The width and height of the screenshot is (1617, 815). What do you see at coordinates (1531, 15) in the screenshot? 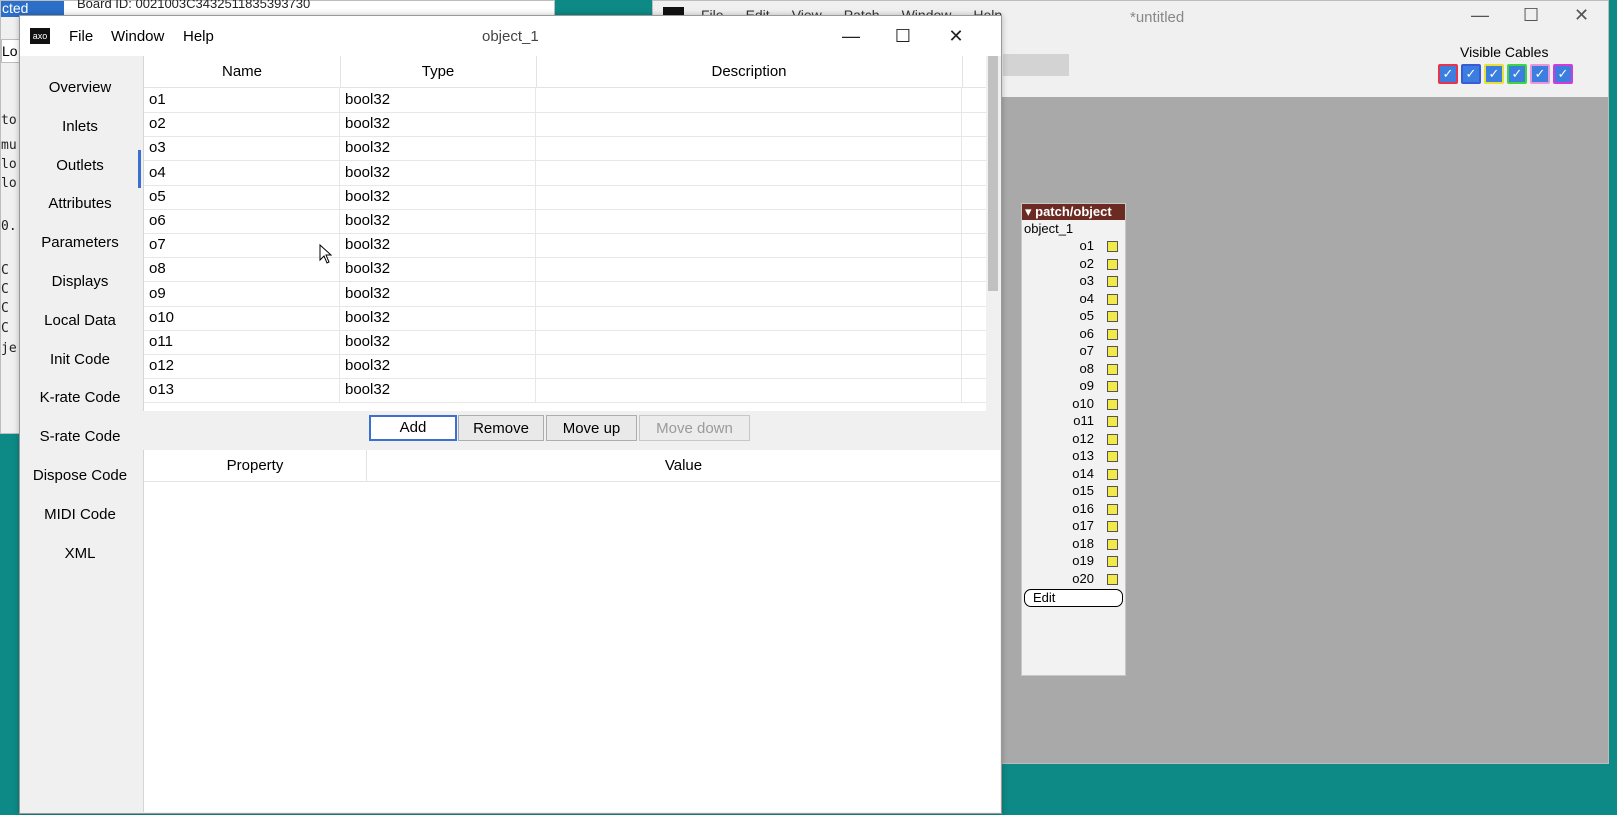
I see `patch-maximize-icon: ☐` at bounding box center [1531, 15].